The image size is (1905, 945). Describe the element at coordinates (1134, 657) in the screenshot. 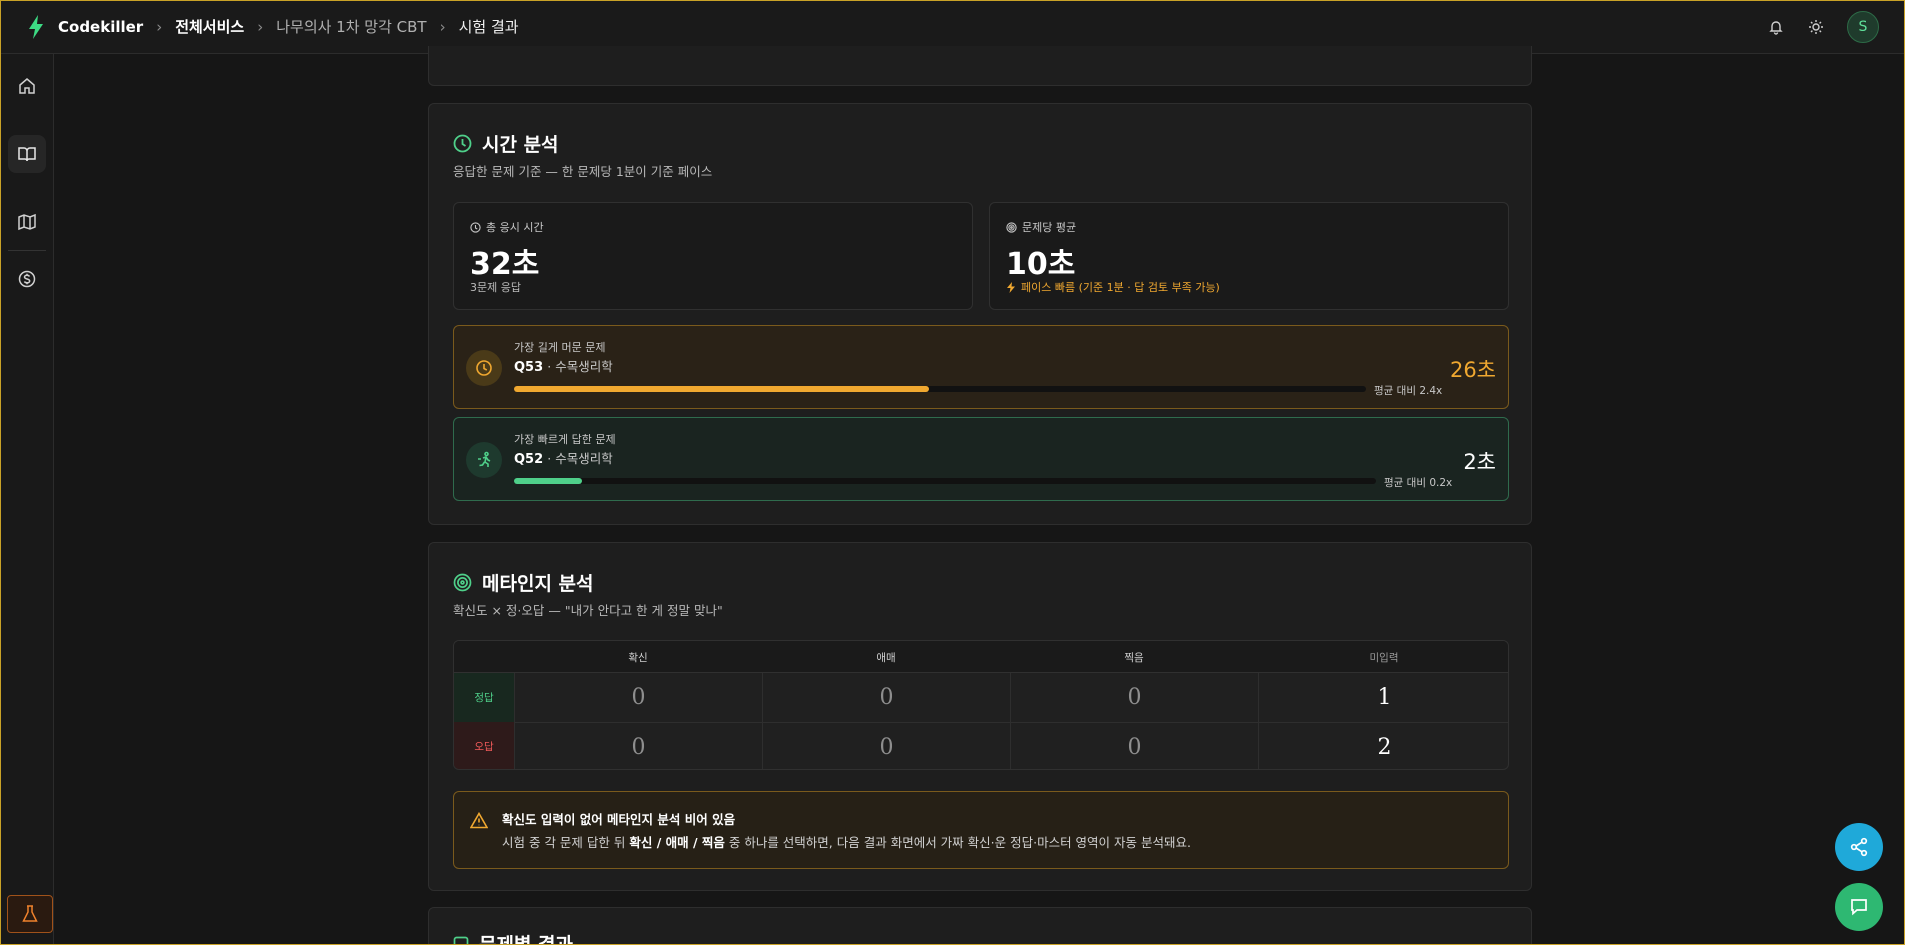

I see `matrix-col-guess: 찍음` at that location.